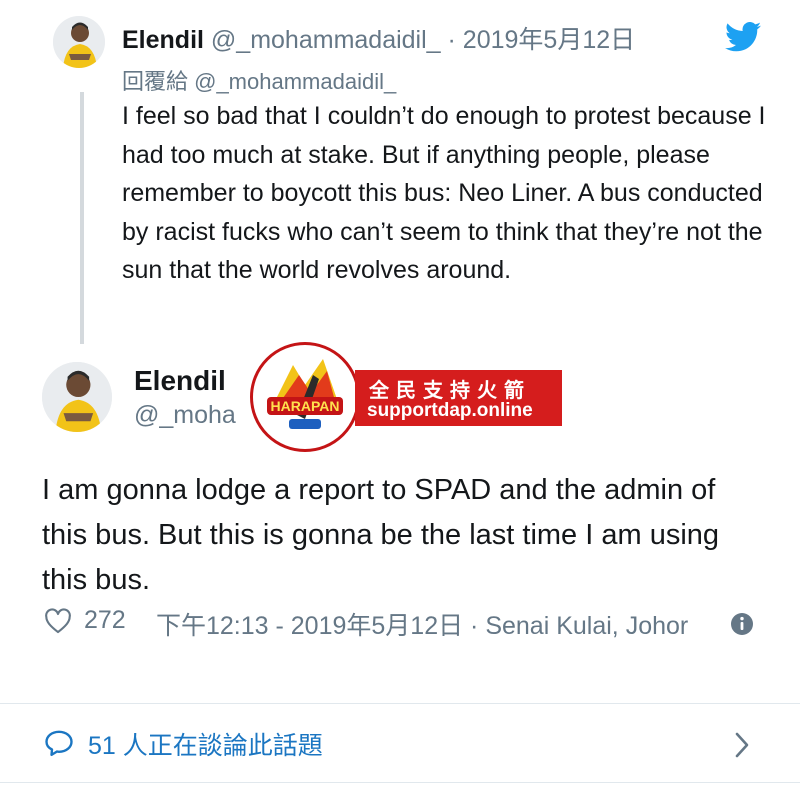 Image resolution: width=800 pixels, height=792 pixels. Describe the element at coordinates (205, 744) in the screenshot. I see `conversation-count-label: 51 人正在談論此話題` at that location.